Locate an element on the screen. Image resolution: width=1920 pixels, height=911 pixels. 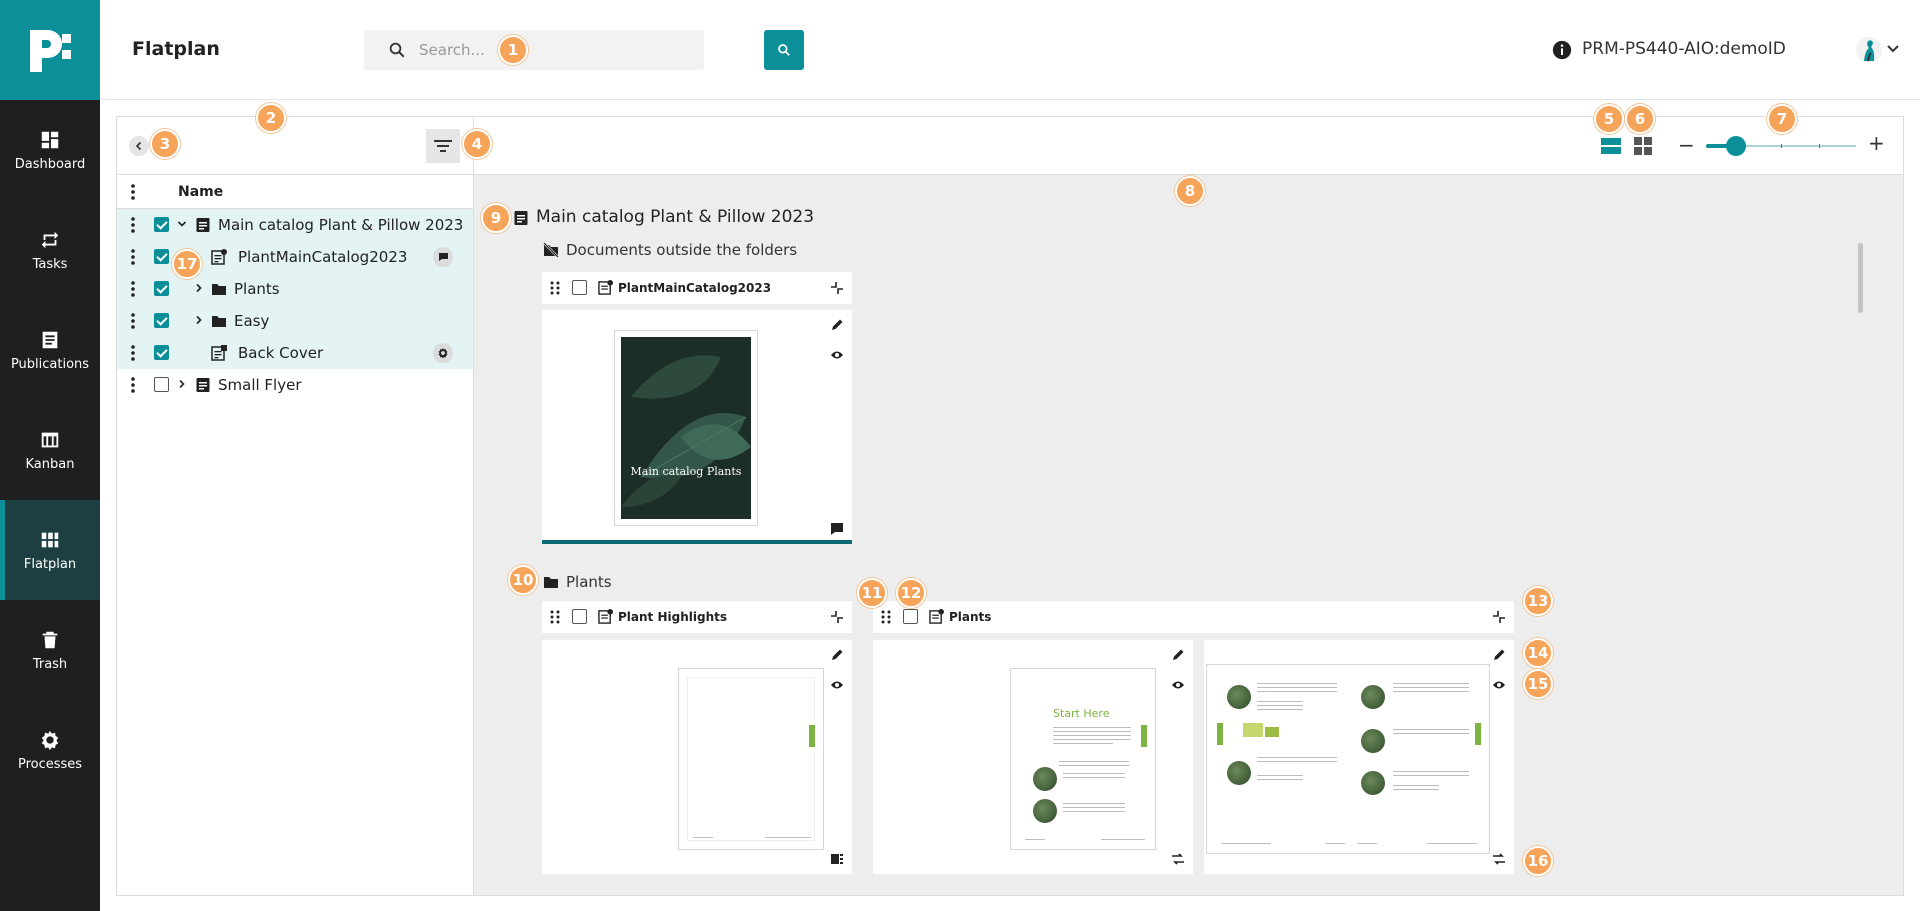
page-thumbnail is located at coordinates (751, 759).